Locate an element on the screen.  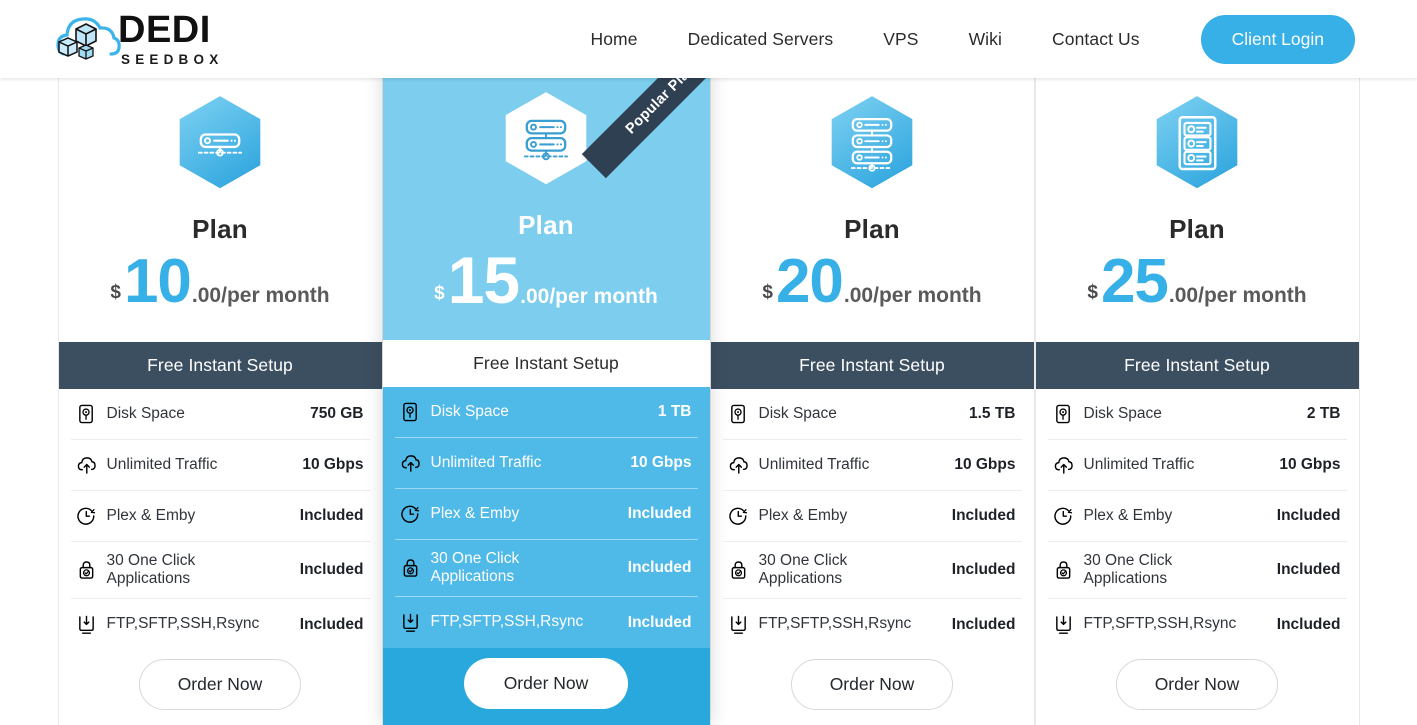
logo-main-text: DEDI is located at coordinates (164, 30).